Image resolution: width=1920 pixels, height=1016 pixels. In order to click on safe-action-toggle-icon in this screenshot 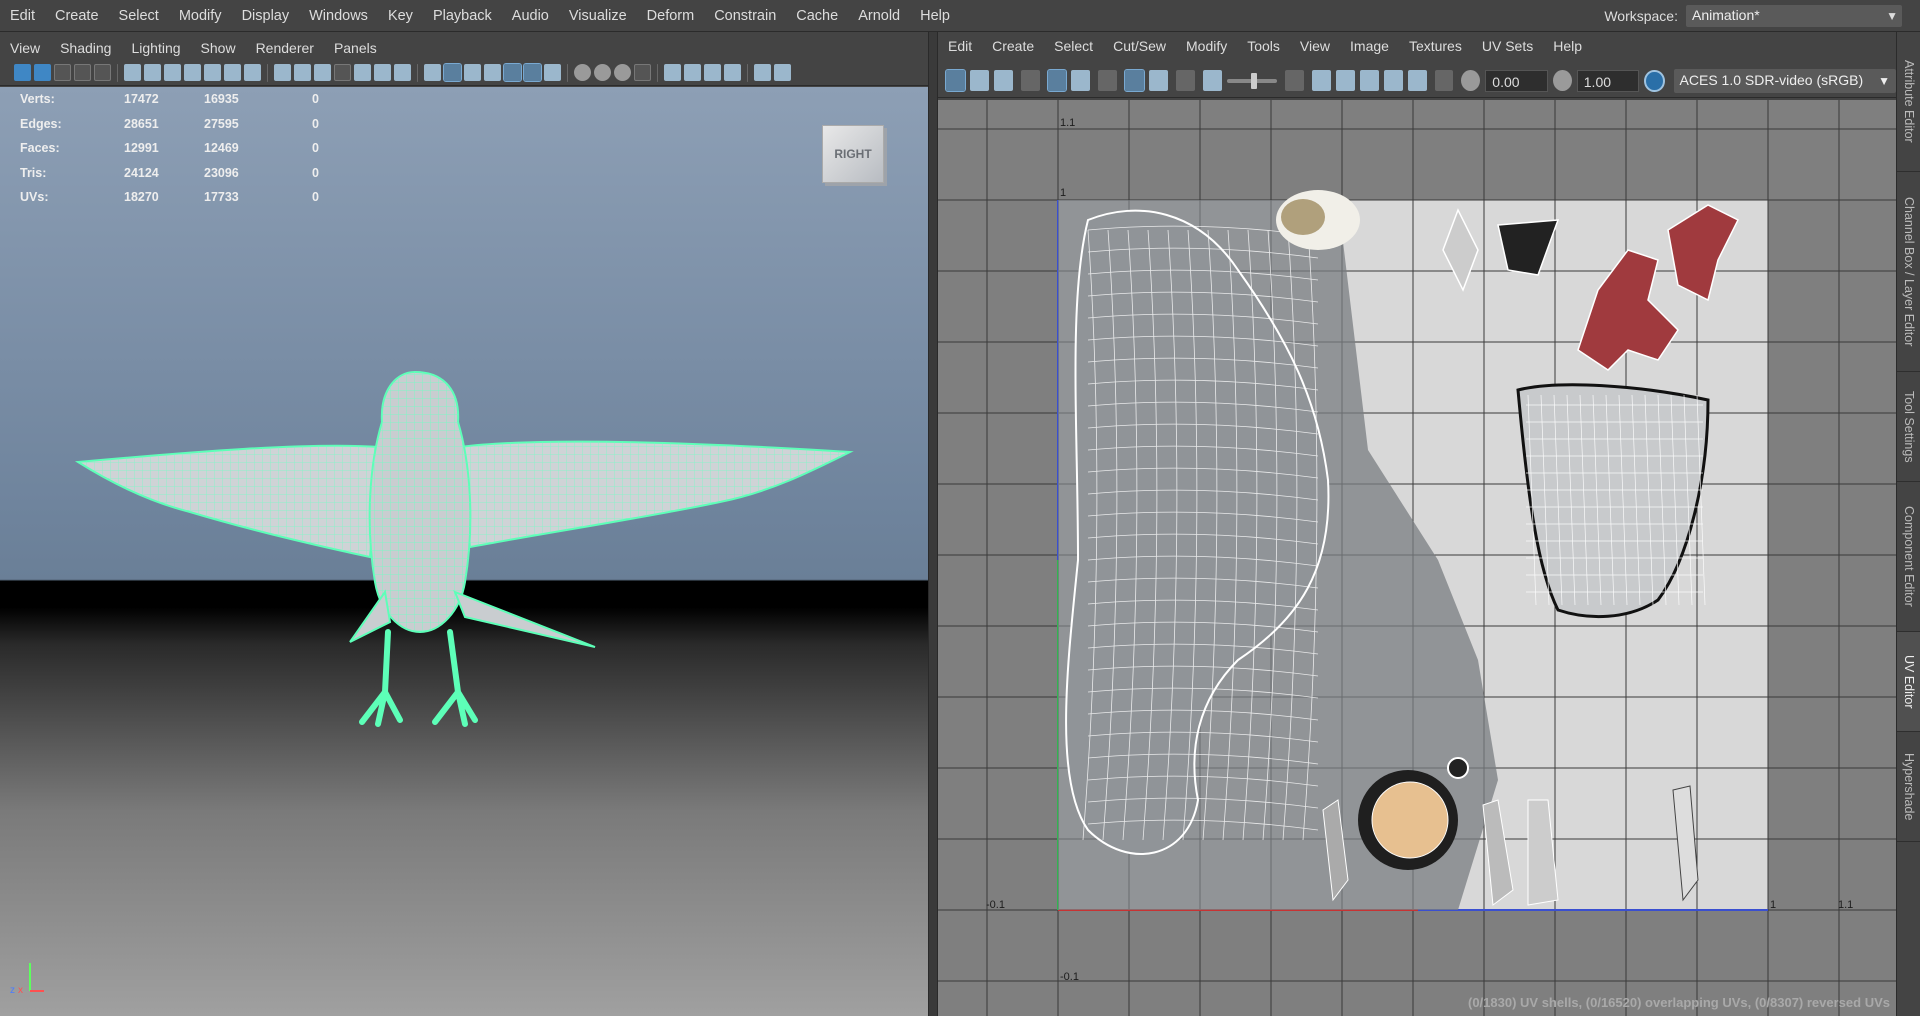, I will do `click(382, 72)`.